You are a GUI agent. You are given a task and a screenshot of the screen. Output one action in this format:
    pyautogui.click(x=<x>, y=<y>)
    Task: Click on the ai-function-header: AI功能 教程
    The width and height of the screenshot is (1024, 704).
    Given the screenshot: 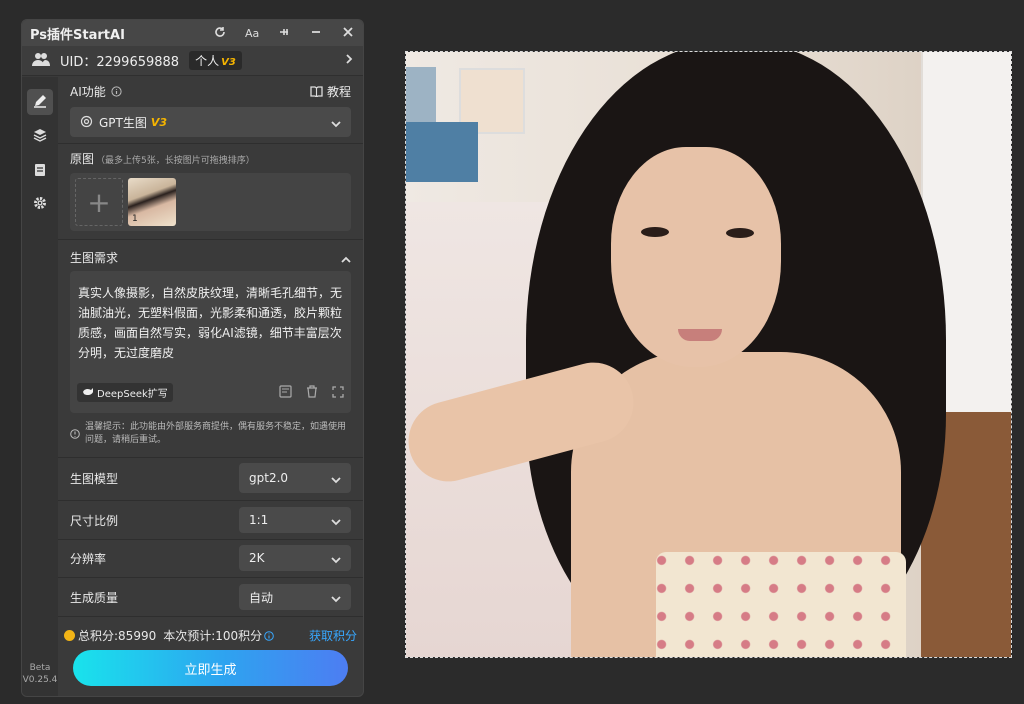 What is the action you would take?
    pyautogui.click(x=210, y=91)
    